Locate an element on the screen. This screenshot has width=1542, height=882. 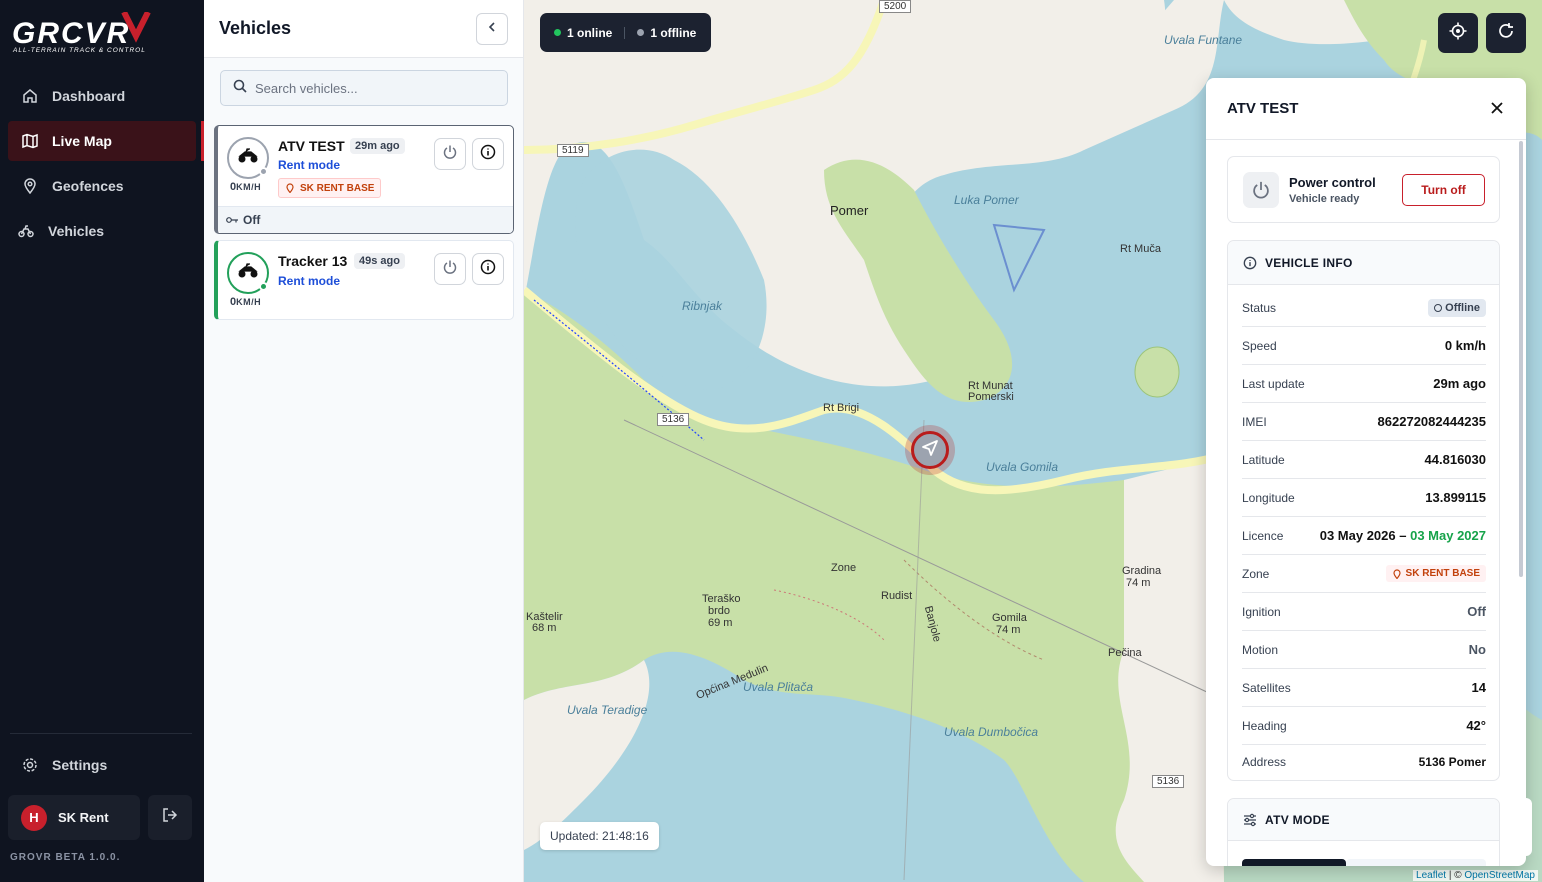
map-label: Uvala Plitača is located at coordinates (778, 687).